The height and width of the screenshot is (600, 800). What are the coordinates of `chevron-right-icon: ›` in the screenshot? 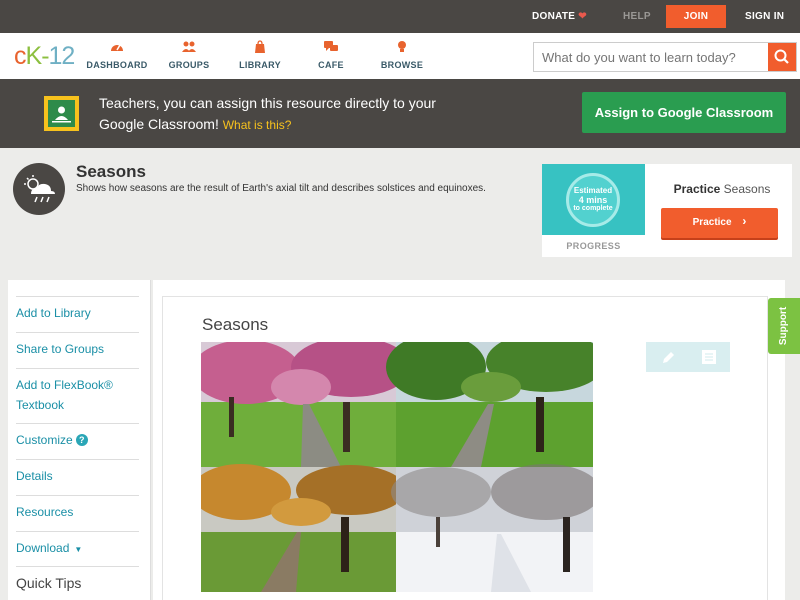 It's located at (744, 221).